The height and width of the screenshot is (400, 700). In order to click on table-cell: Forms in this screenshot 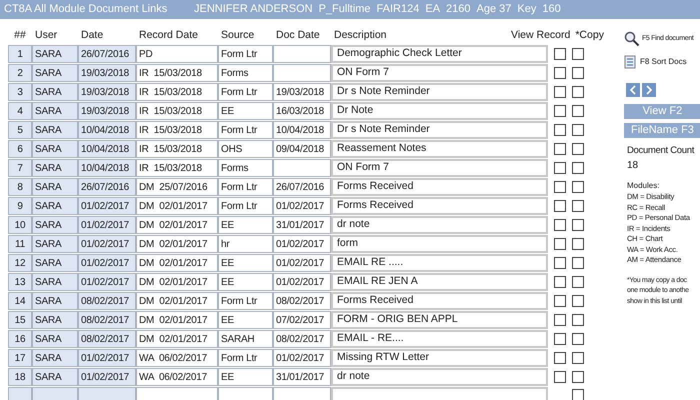, I will do `click(245, 73)`.